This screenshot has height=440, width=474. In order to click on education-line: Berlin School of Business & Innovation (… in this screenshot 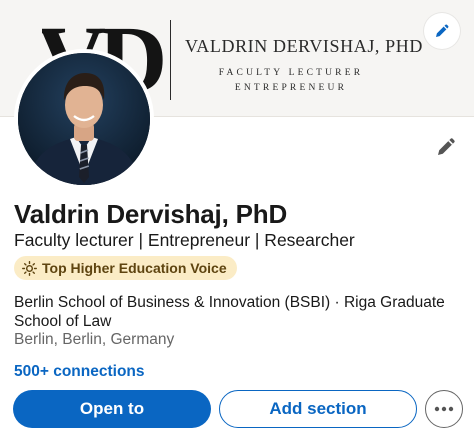, I will do `click(239, 312)`.